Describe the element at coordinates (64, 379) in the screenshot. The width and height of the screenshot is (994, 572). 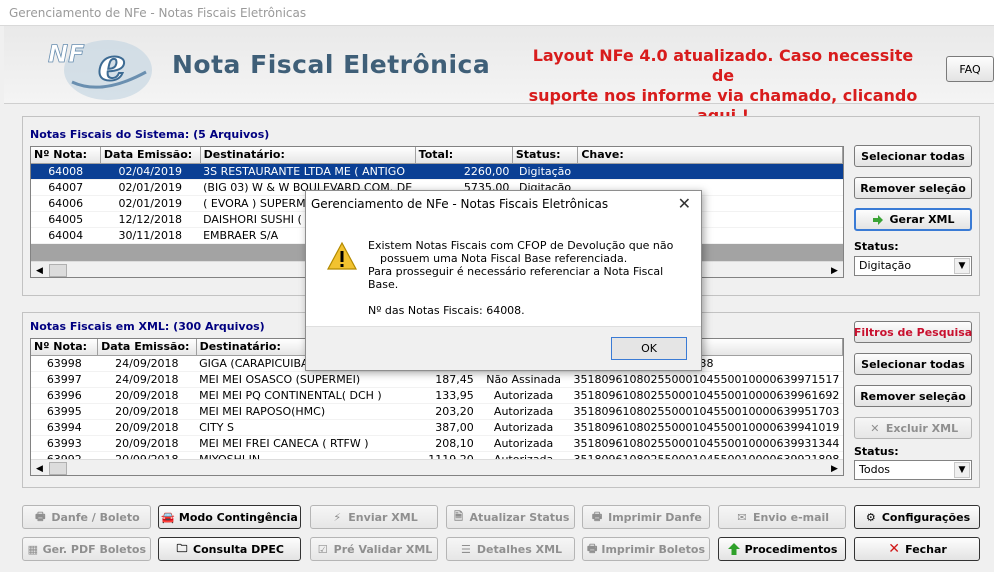
I see `table-cell: 63997` at that location.